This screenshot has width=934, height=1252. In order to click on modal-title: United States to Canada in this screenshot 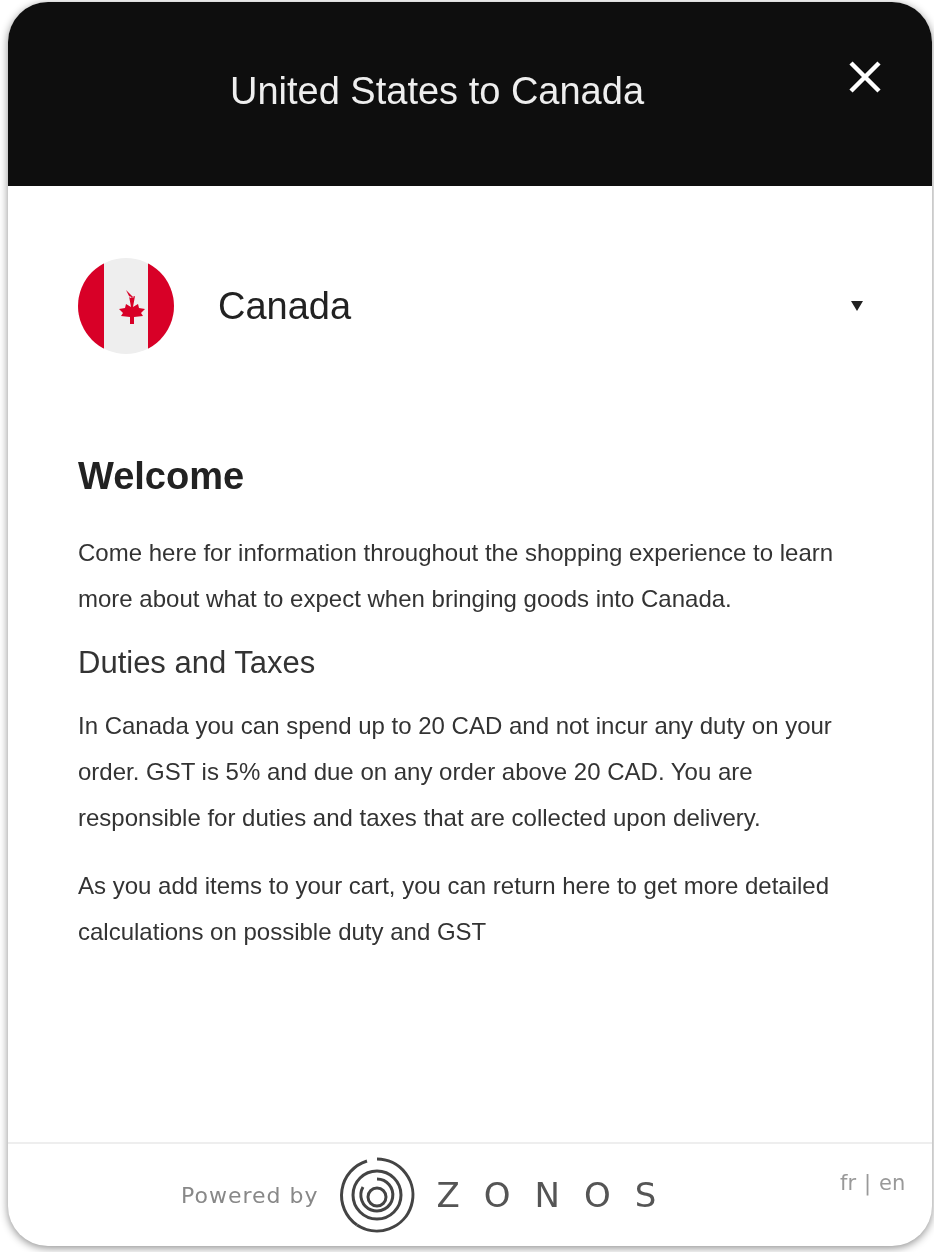, I will do `click(437, 91)`.